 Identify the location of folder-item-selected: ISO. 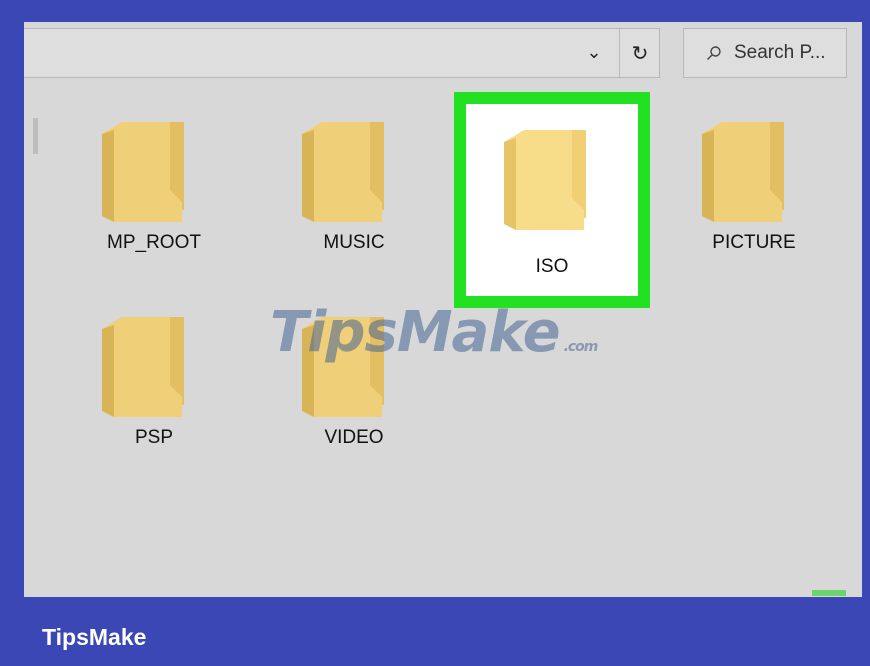
(552, 200).